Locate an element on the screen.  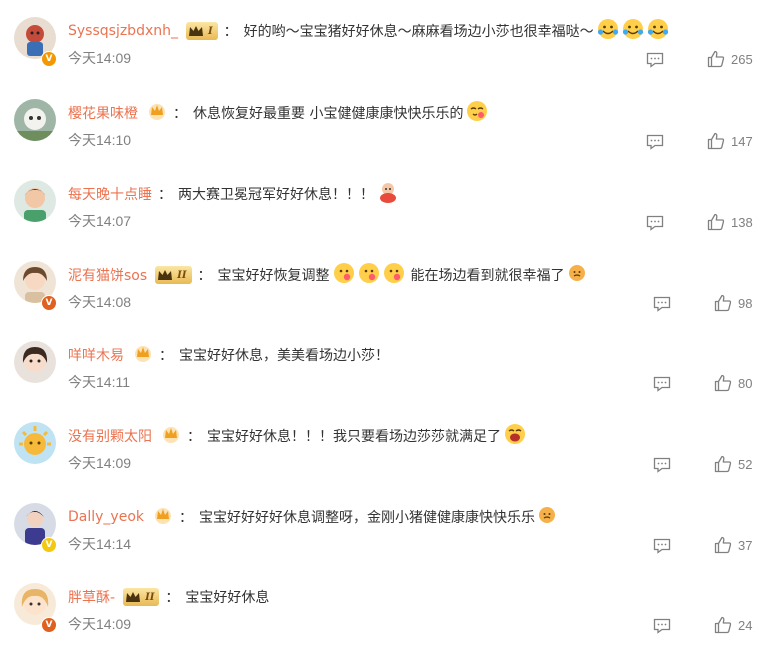
like-button: 37 is located at coordinates (733, 545).